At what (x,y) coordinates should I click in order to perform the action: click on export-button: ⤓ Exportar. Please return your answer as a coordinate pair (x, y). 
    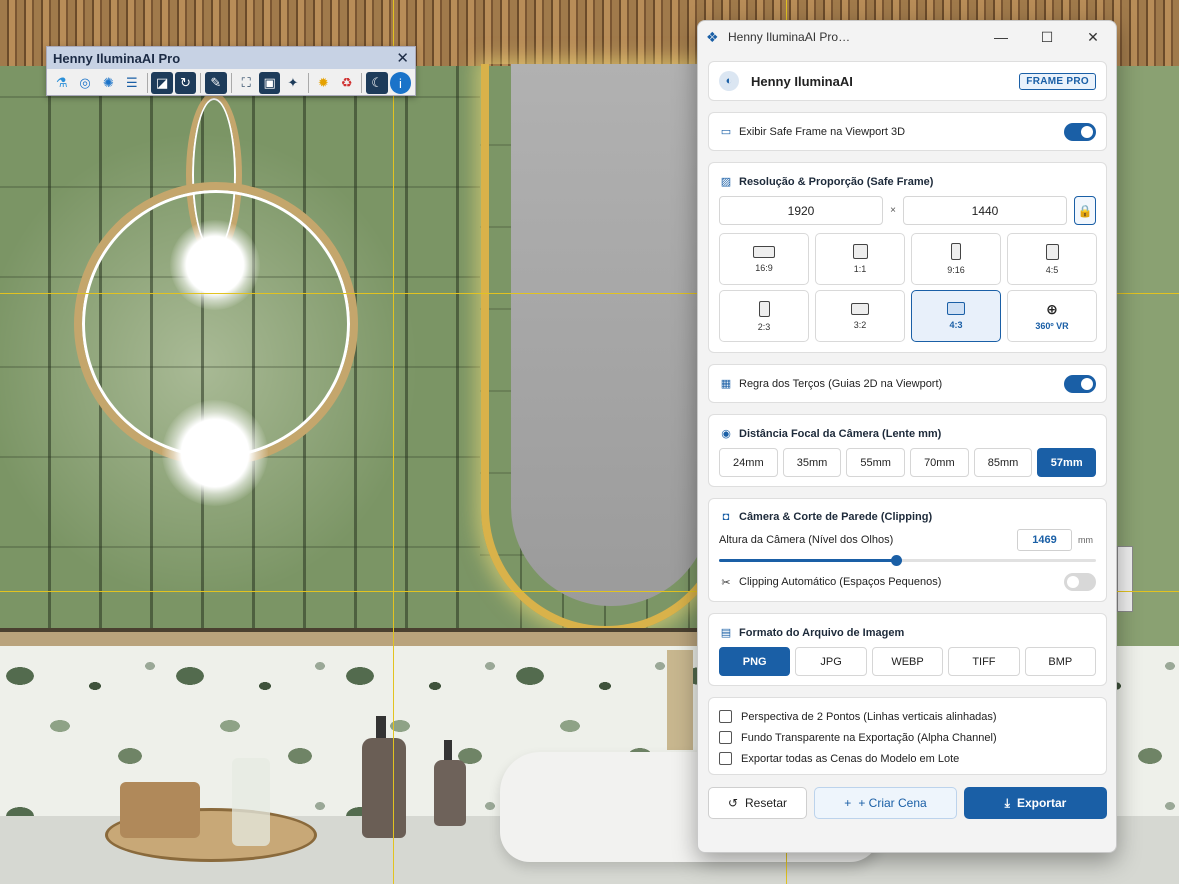
    Looking at the image, I should click on (1035, 803).